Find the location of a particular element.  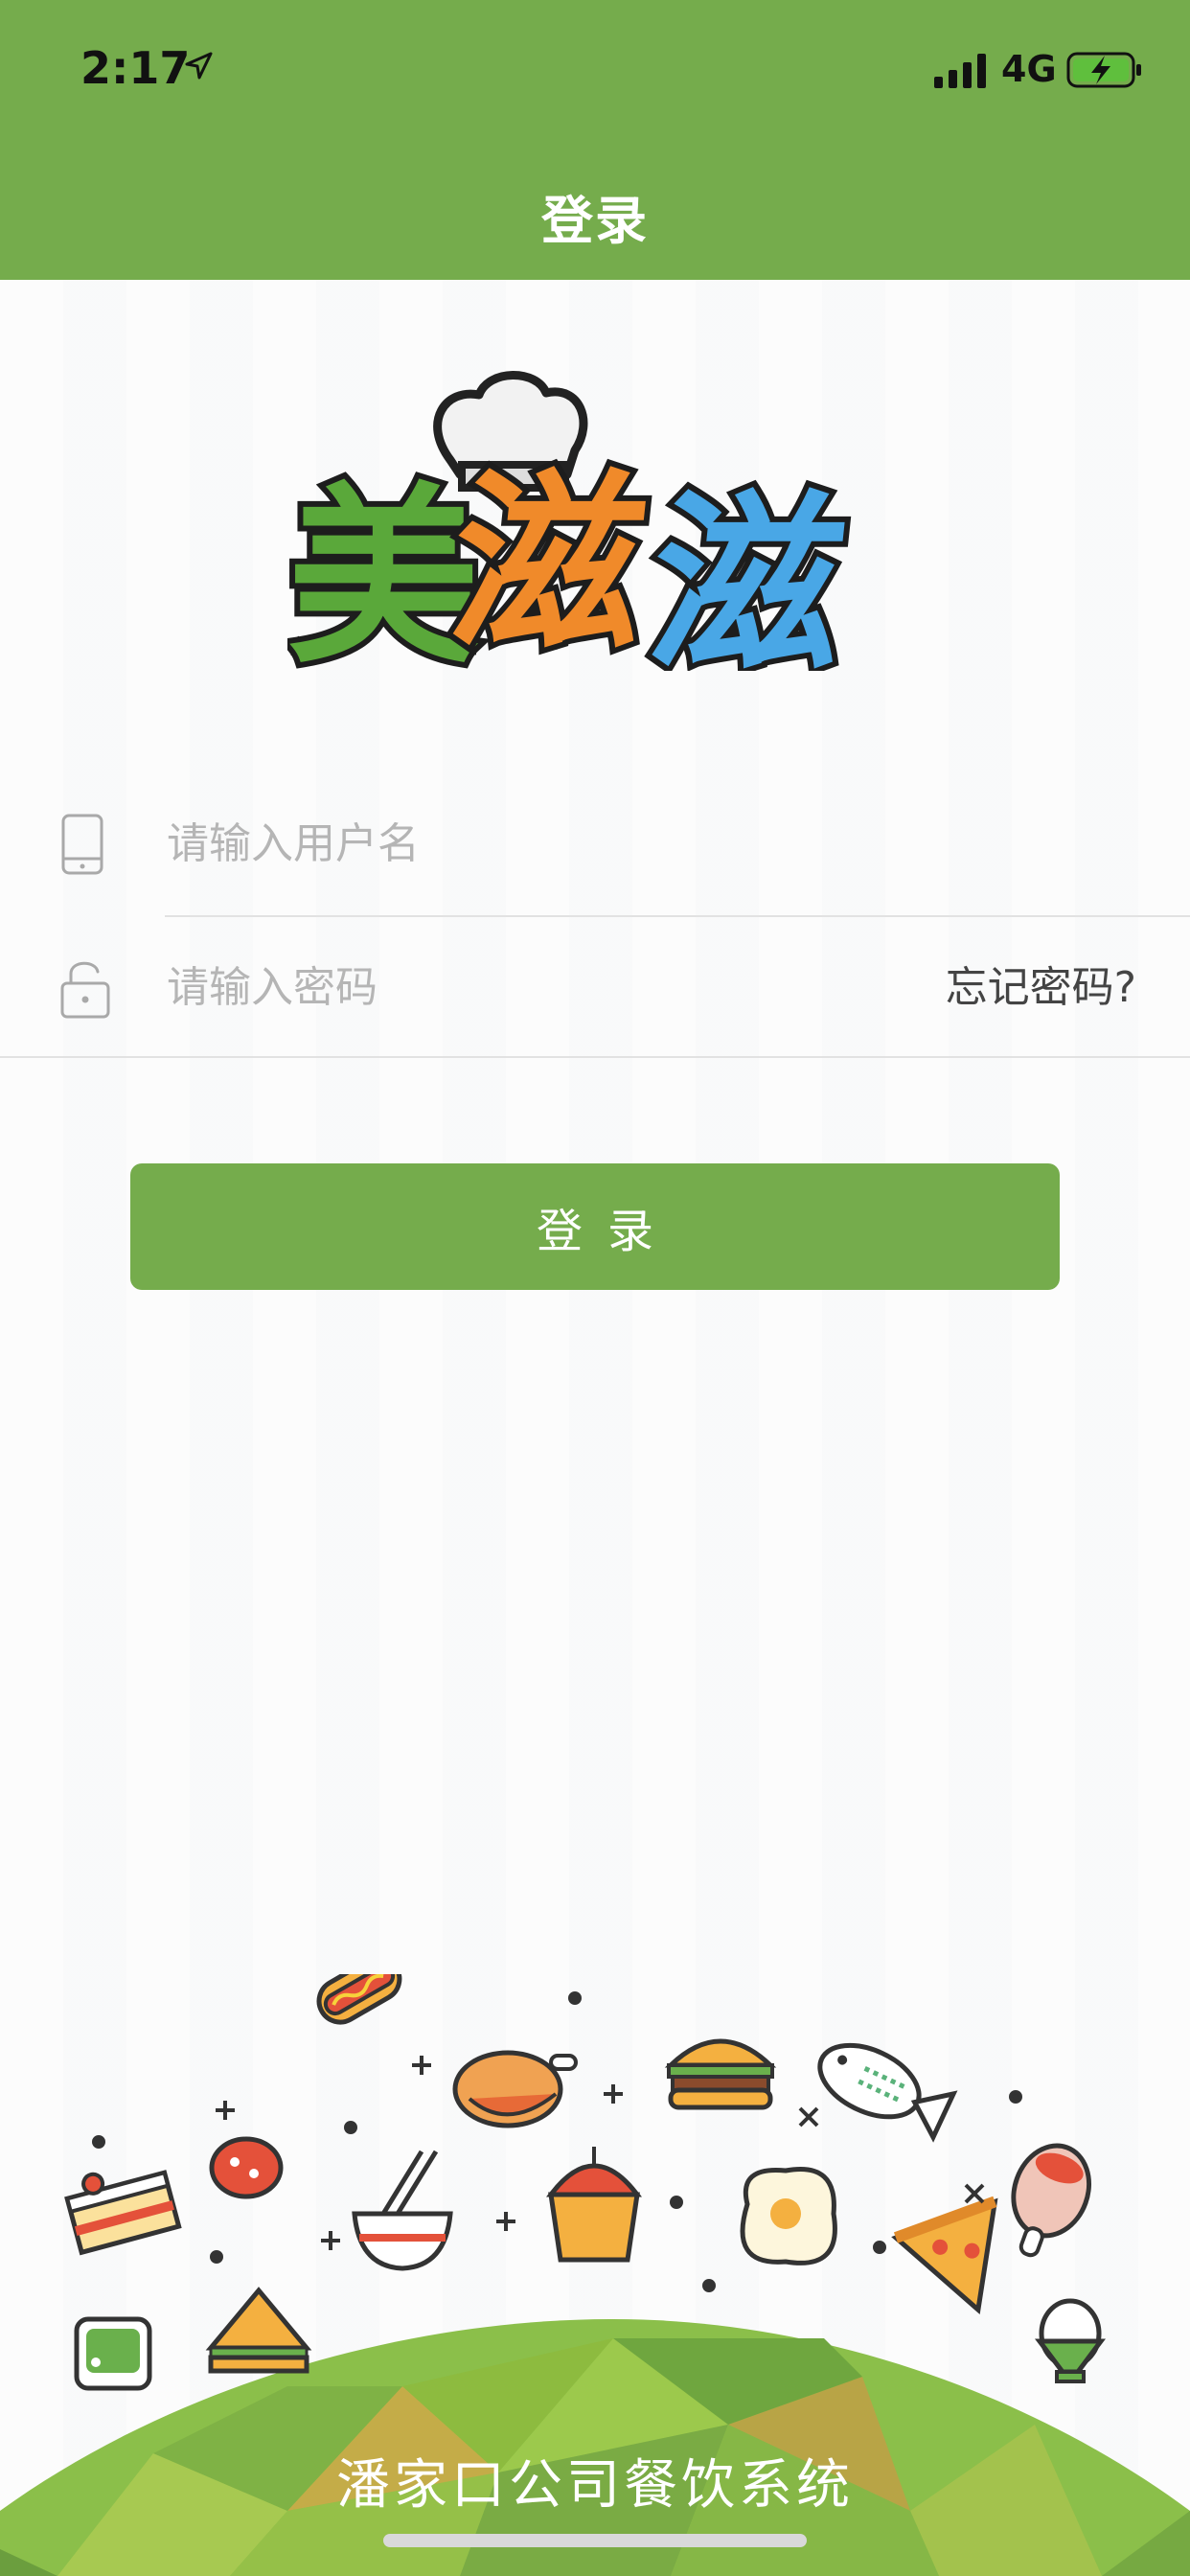

fried-egg-icon is located at coordinates (789, 2216).